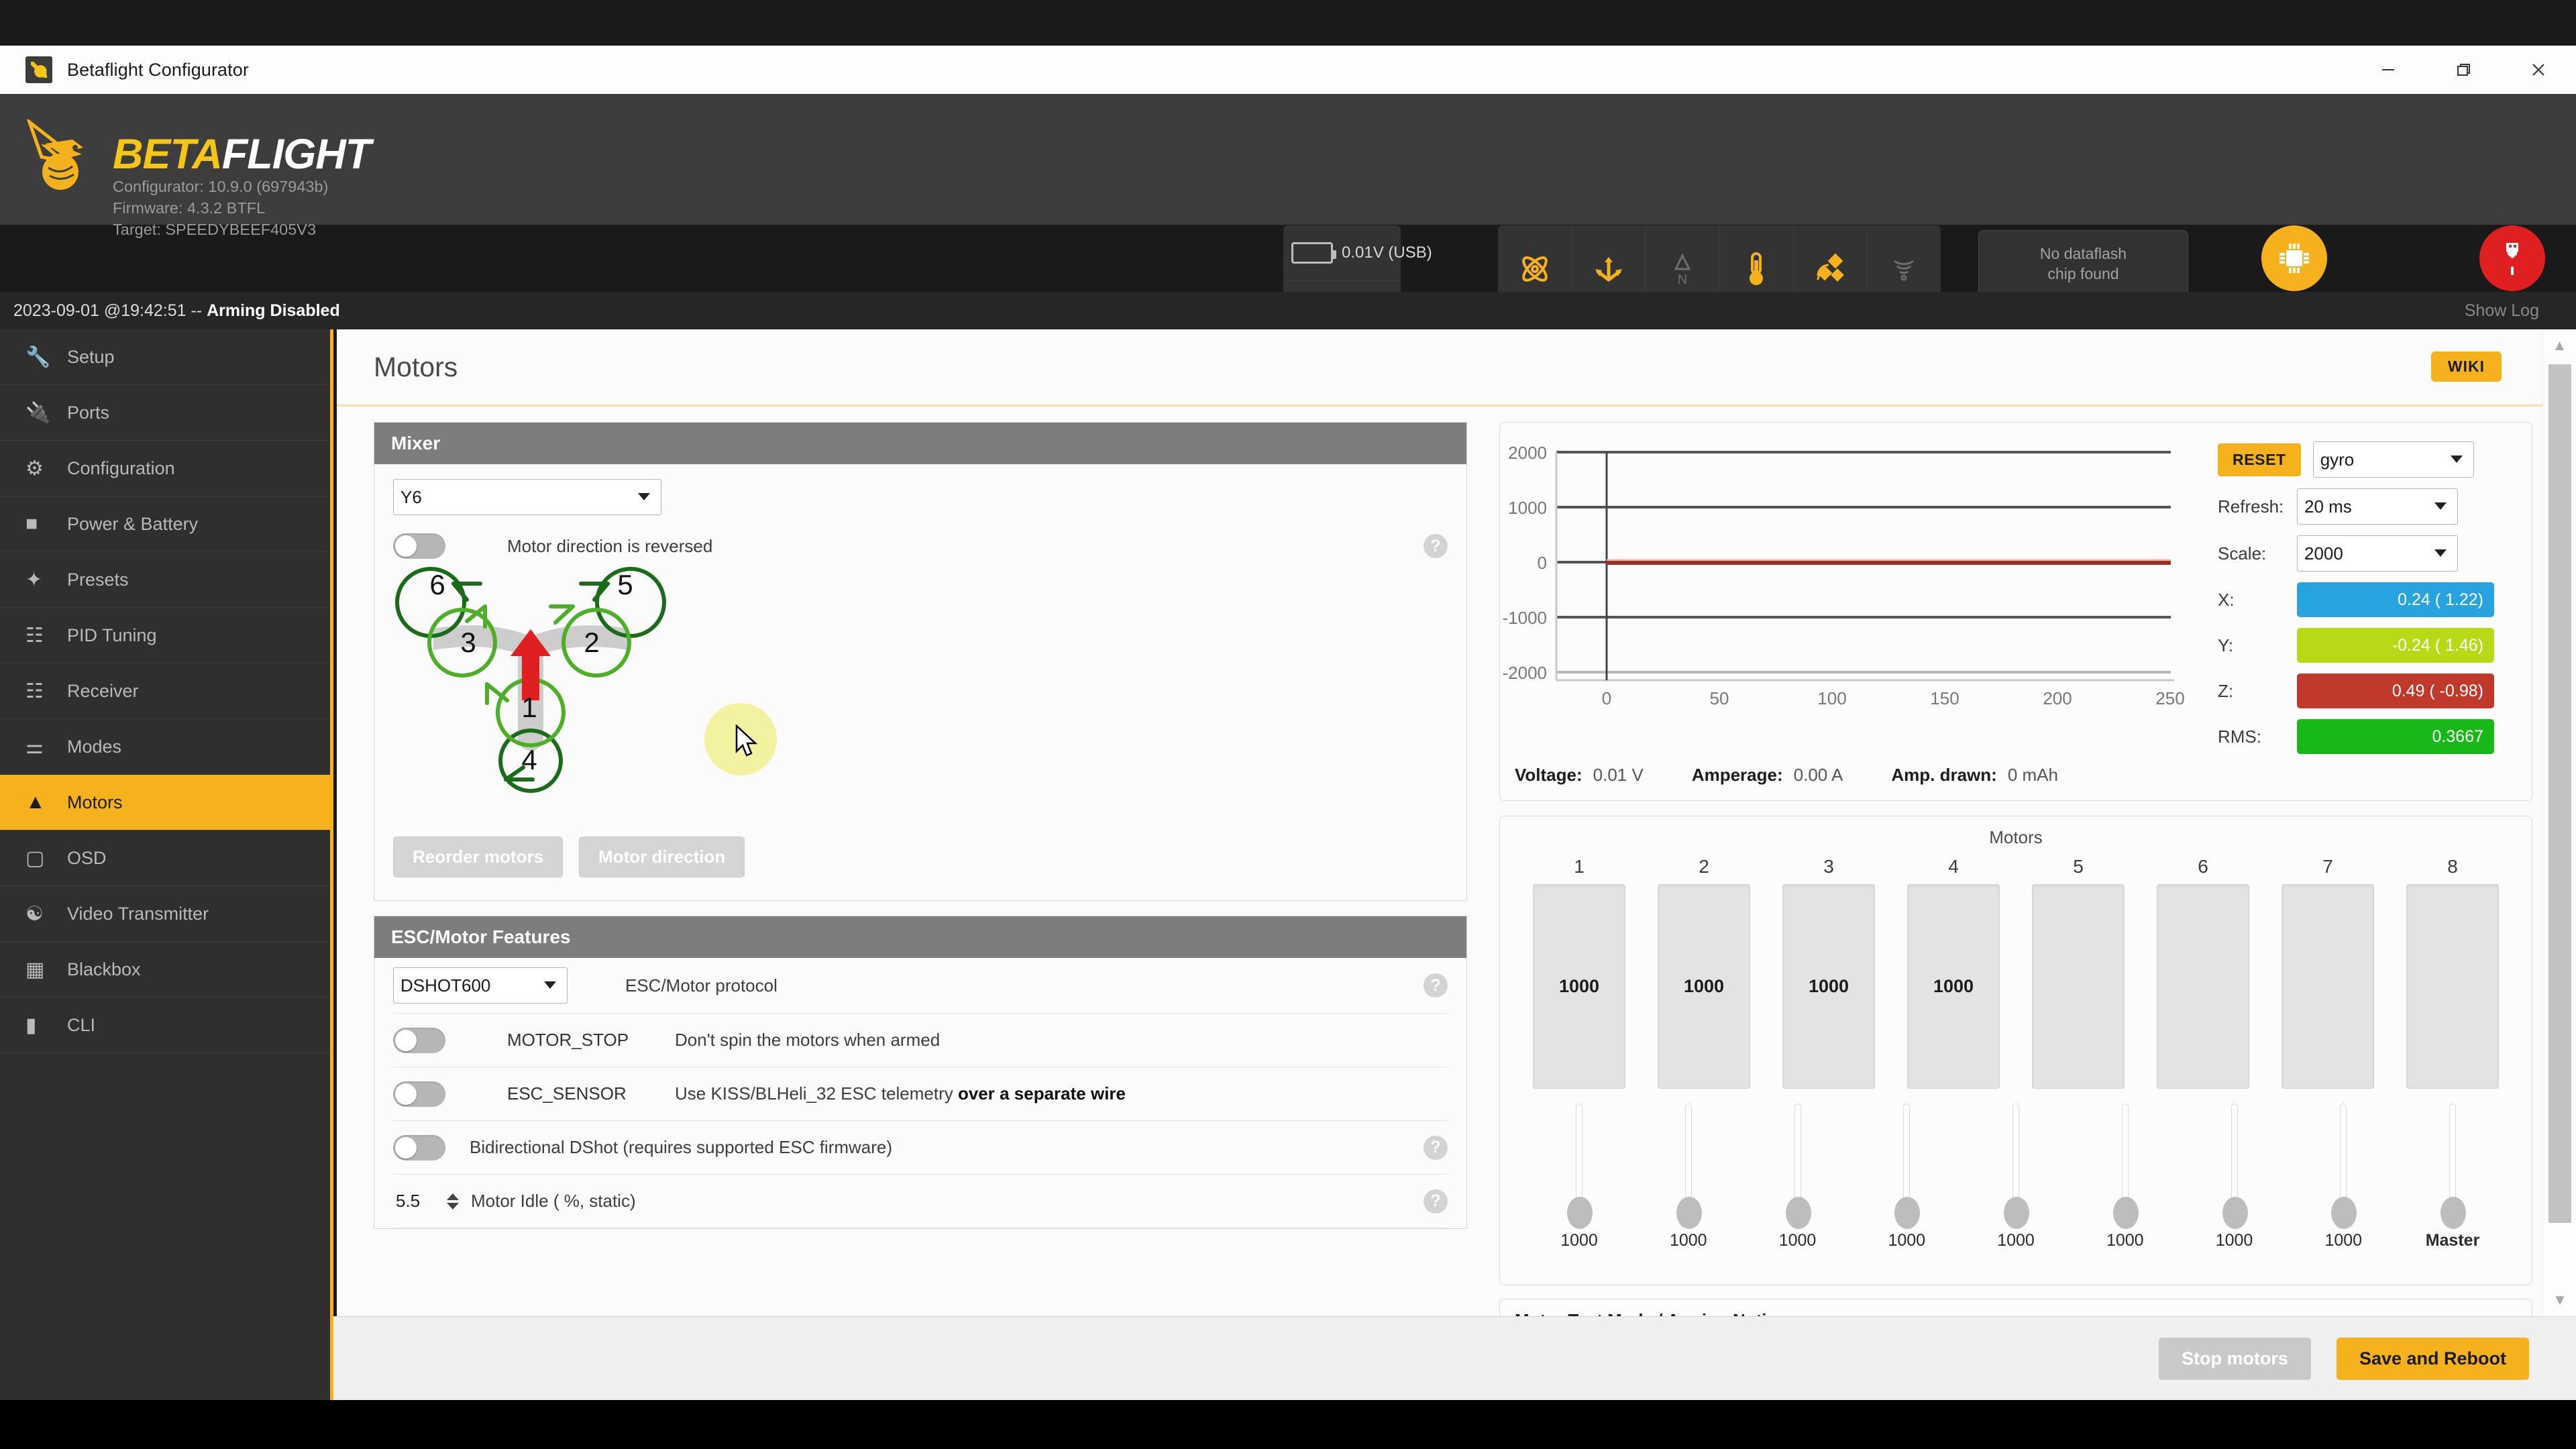 Image resolution: width=2576 pixels, height=1449 pixels. I want to click on motor-idle-stepper, so click(426, 1201).